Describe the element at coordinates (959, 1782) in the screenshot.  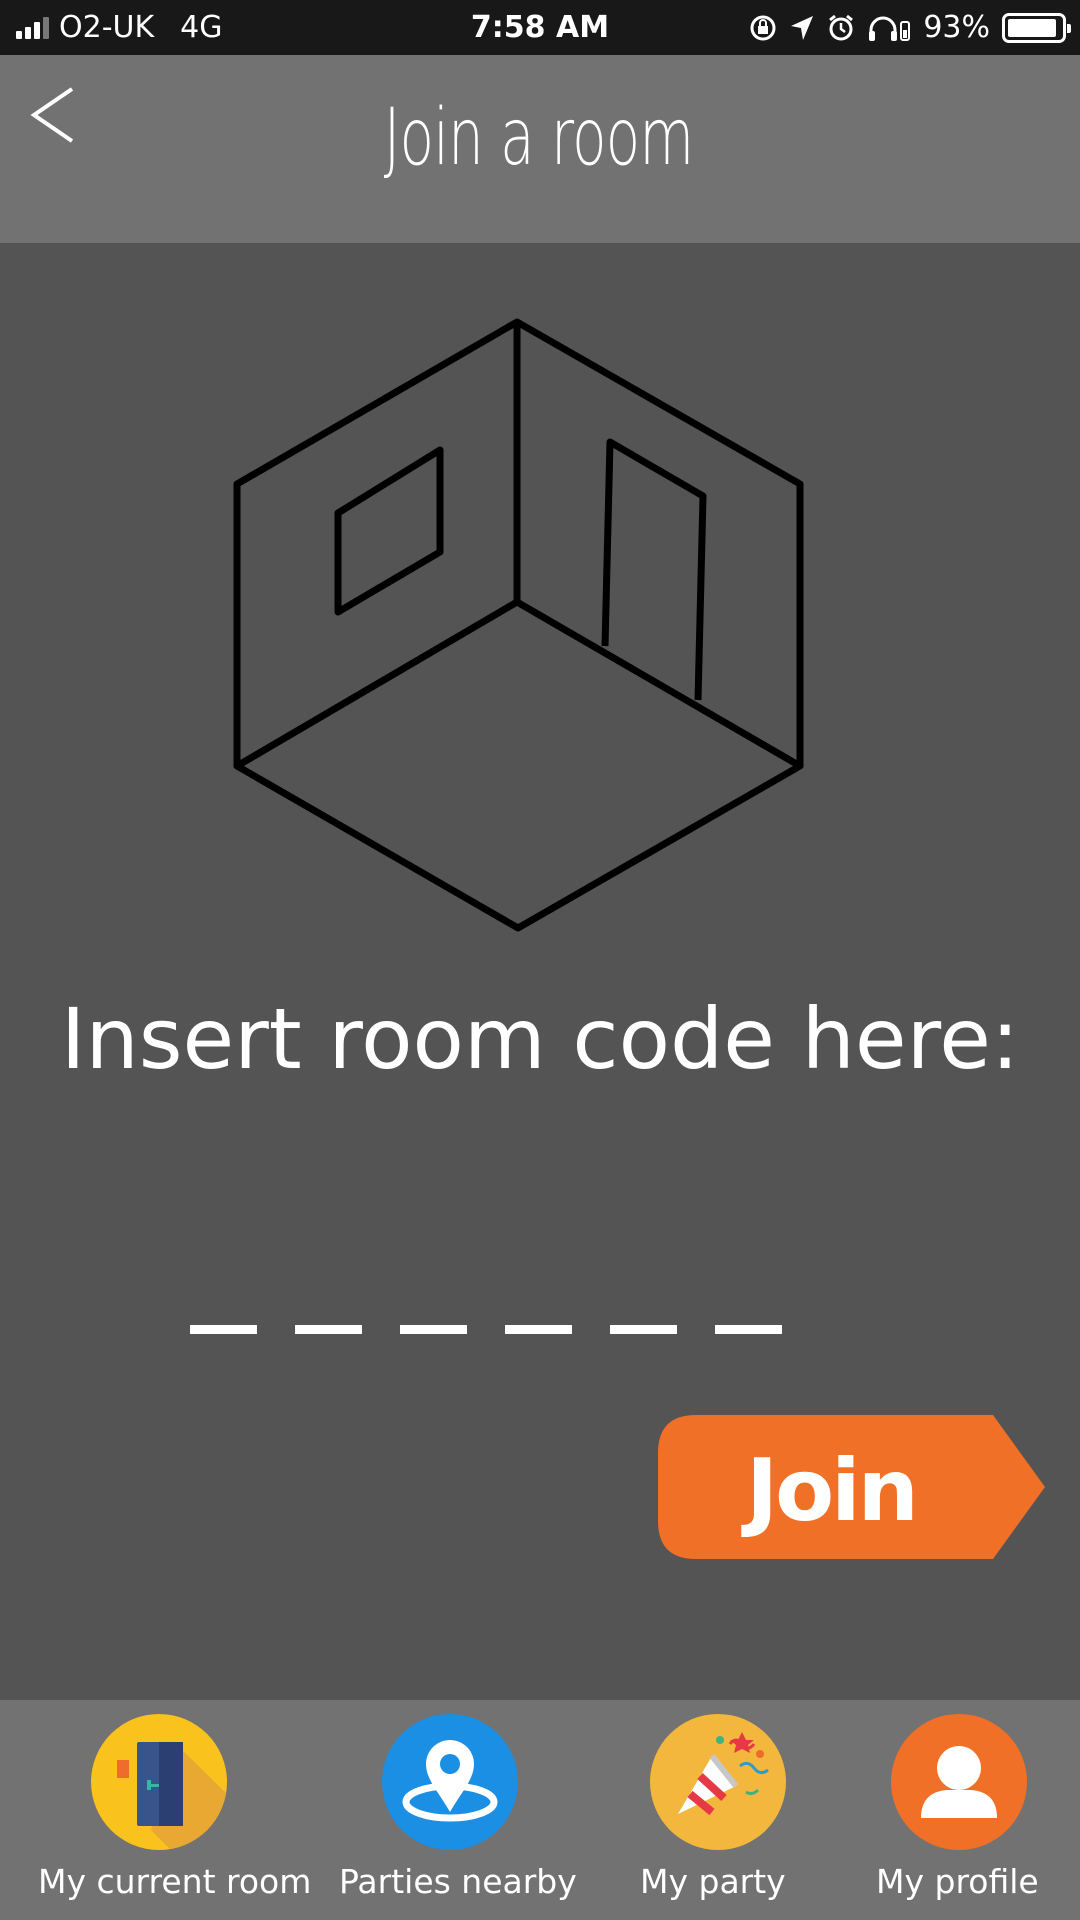
I see `user-icon` at that location.